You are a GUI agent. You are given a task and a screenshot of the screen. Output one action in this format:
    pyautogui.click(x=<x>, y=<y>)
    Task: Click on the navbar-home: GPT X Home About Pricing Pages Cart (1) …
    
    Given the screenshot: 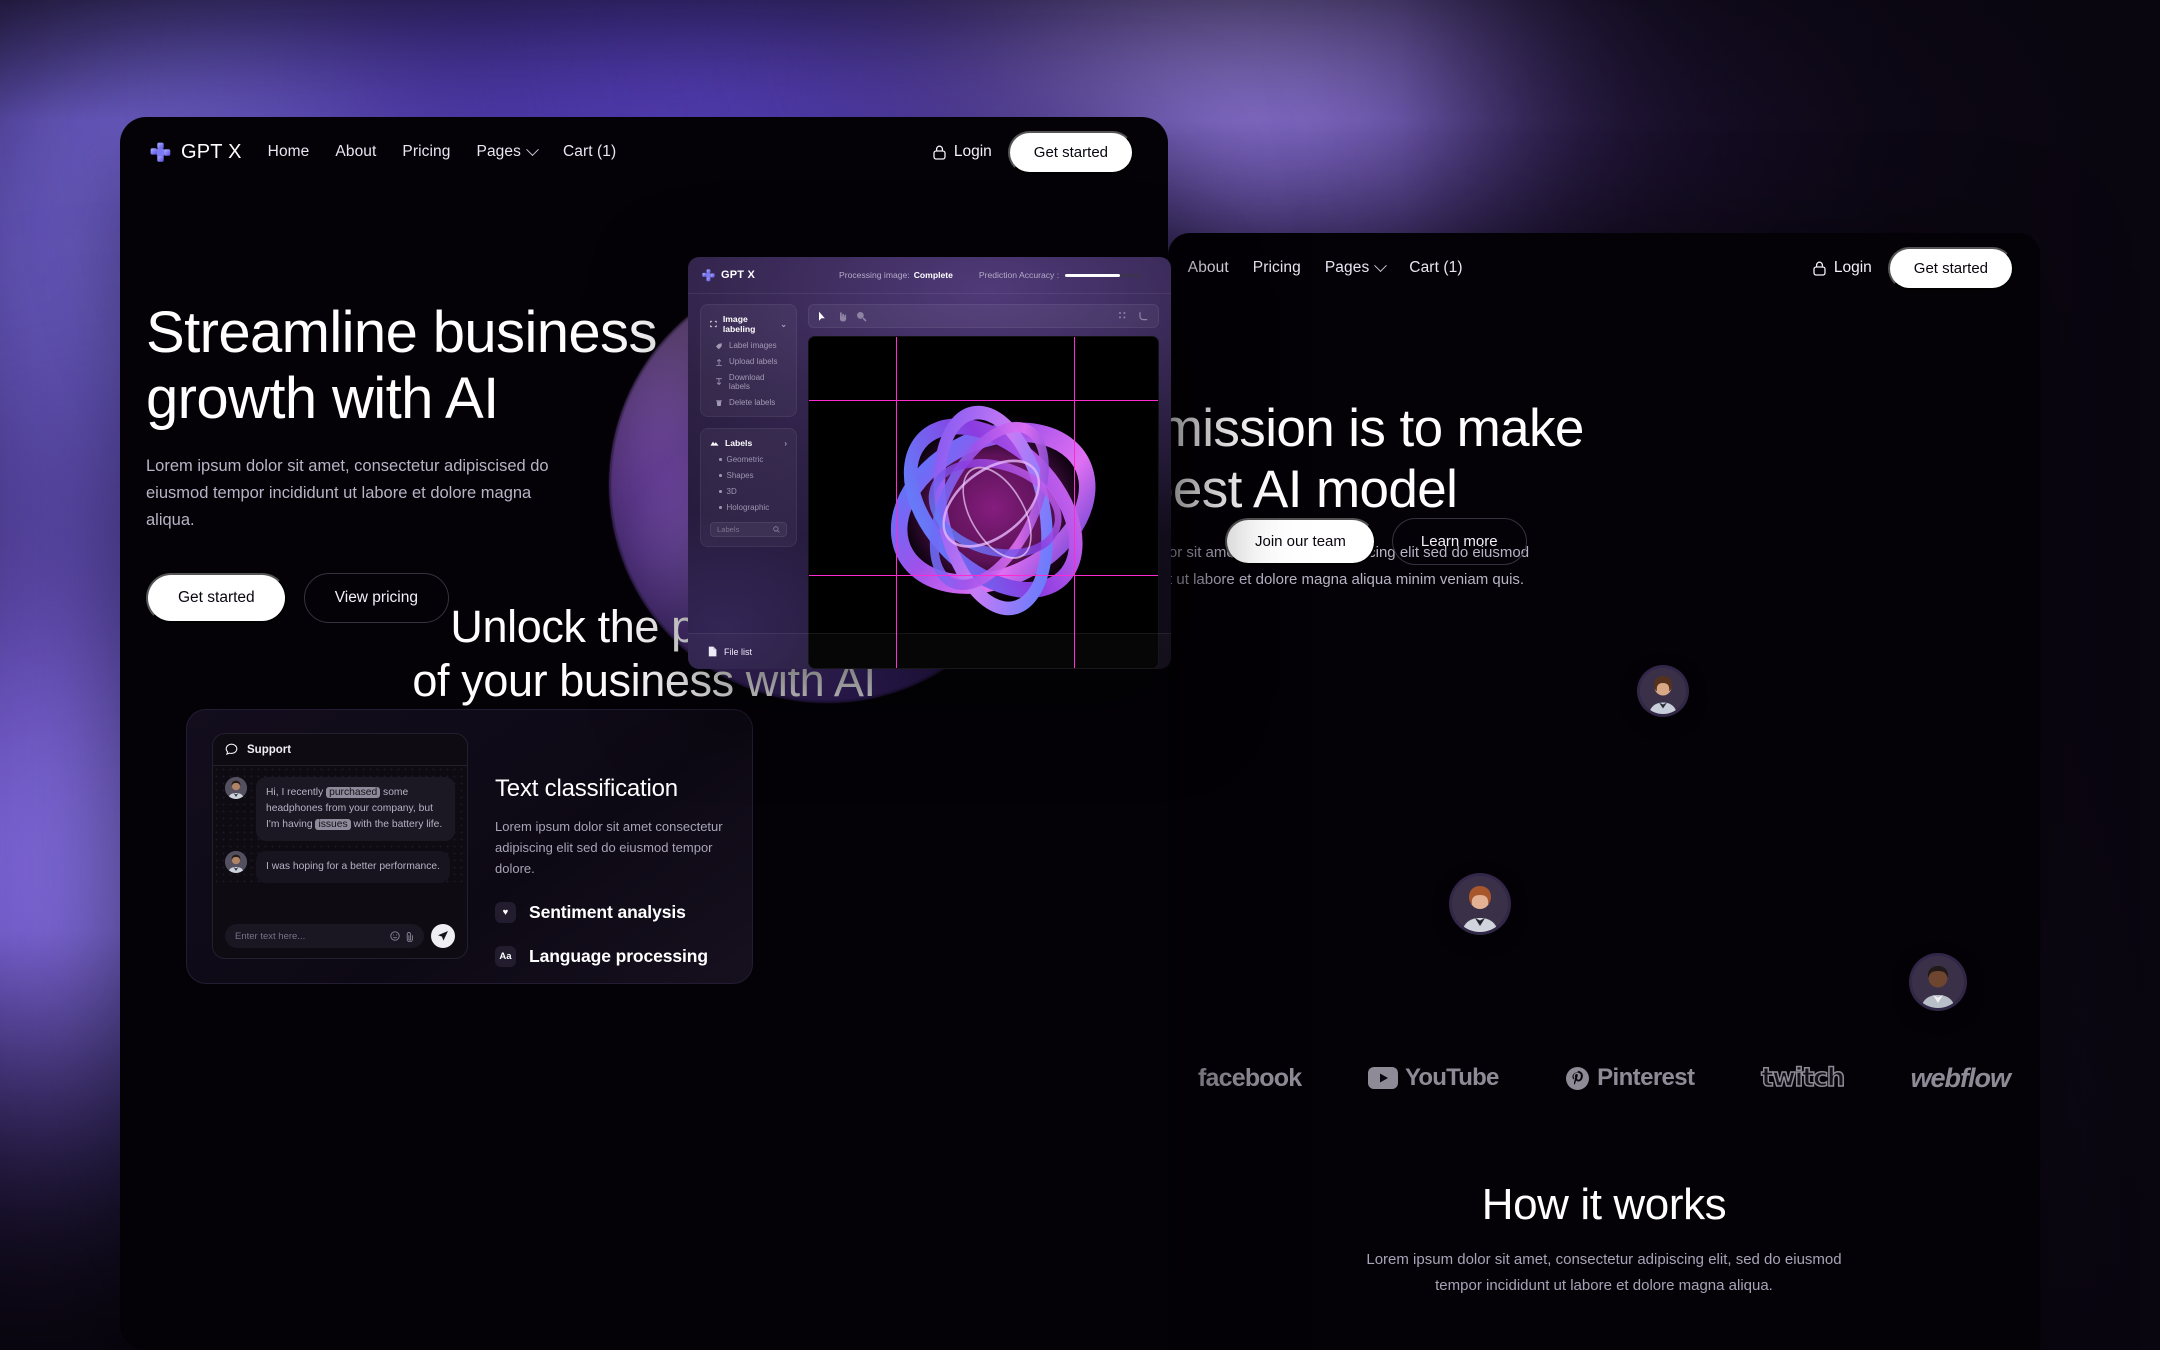 What is the action you would take?
    pyautogui.click(x=644, y=152)
    